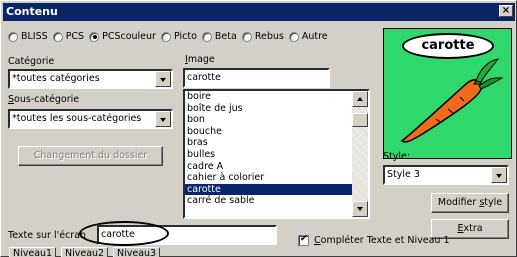 The width and height of the screenshot is (517, 257). I want to click on radio-pcs: PCS, so click(68, 36).